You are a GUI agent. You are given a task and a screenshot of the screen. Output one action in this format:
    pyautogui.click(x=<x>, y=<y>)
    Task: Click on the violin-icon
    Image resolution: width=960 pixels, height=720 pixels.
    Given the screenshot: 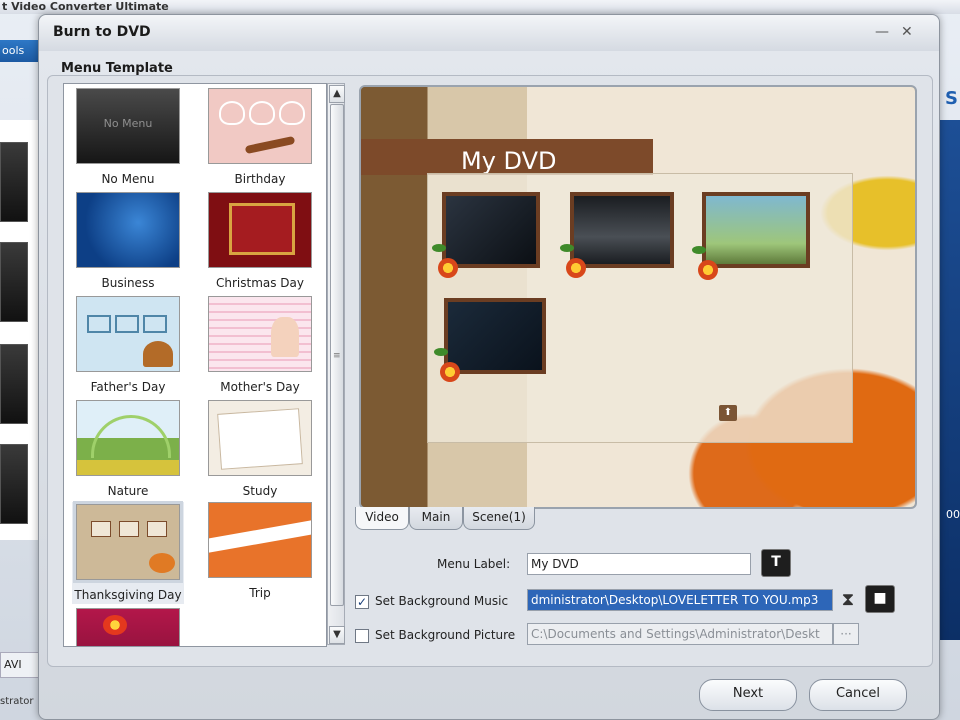 What is the action you would take?
    pyautogui.click(x=270, y=145)
    